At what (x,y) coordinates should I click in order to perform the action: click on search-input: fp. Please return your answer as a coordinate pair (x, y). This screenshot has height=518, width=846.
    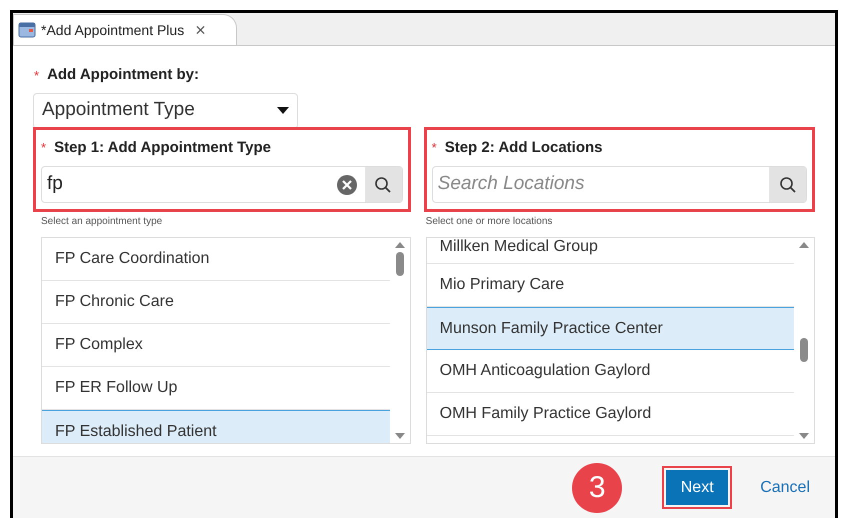
    Looking at the image, I should click on (189, 184).